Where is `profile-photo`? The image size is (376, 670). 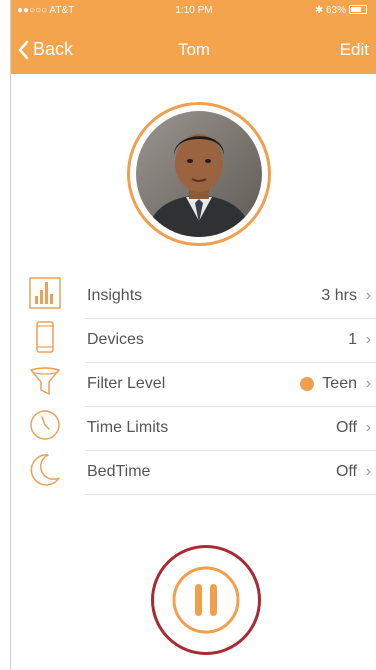 profile-photo is located at coordinates (199, 174).